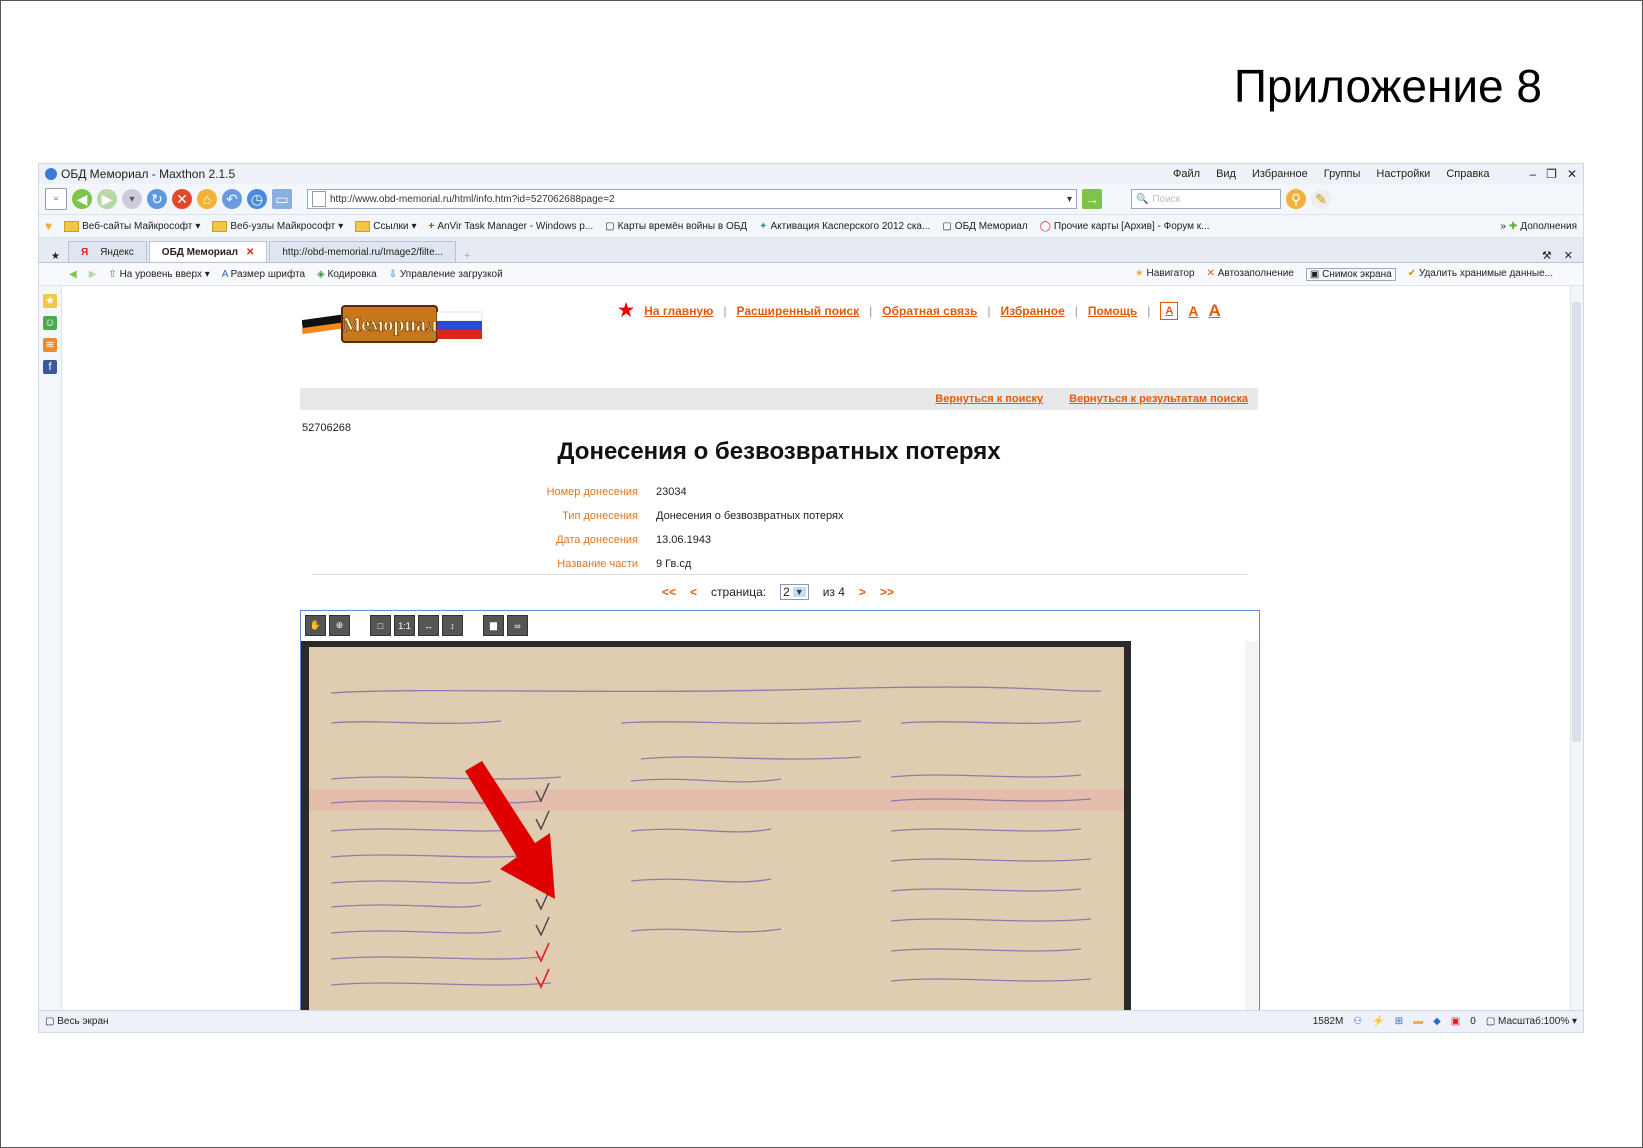  Describe the element at coordinates (50, 367) in the screenshot. I see `facebook-icon: f` at that location.